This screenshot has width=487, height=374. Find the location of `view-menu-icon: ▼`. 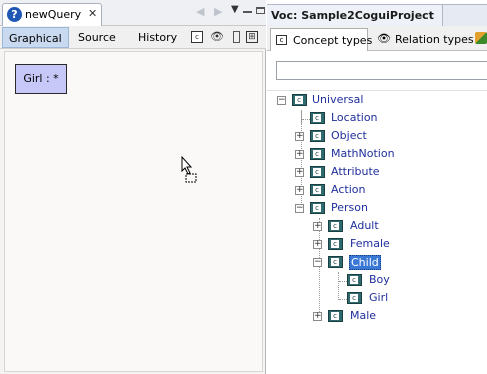

view-menu-icon: ▼ is located at coordinates (235, 9).